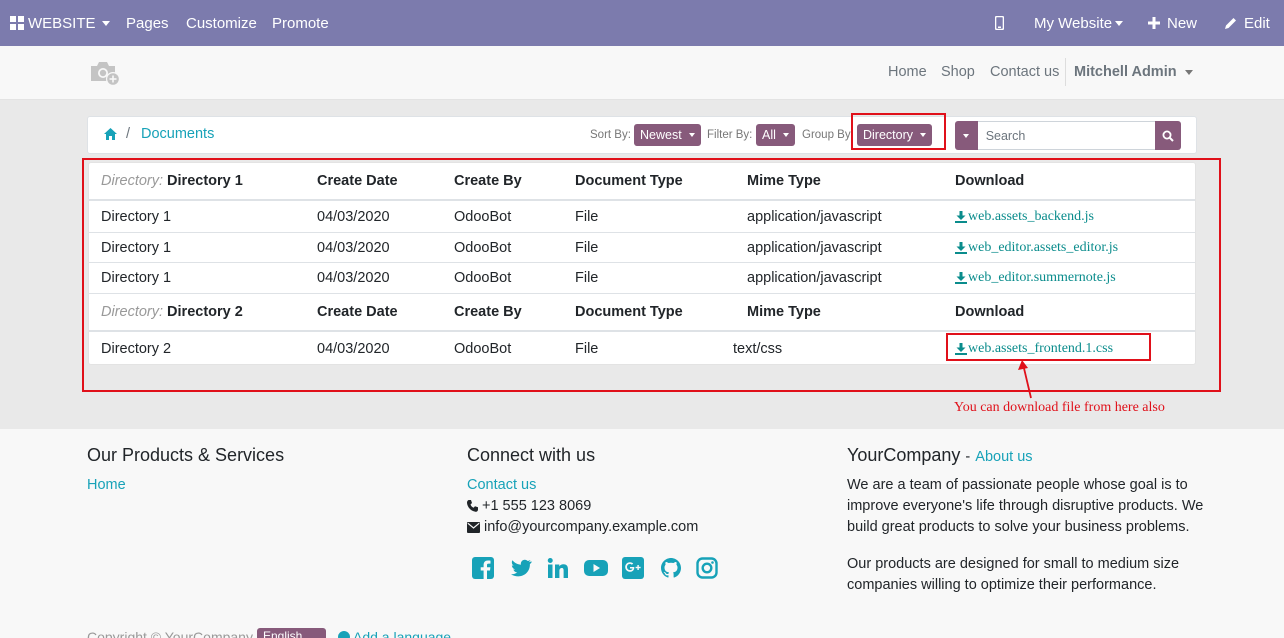  I want to click on social-github, so click(671, 569).